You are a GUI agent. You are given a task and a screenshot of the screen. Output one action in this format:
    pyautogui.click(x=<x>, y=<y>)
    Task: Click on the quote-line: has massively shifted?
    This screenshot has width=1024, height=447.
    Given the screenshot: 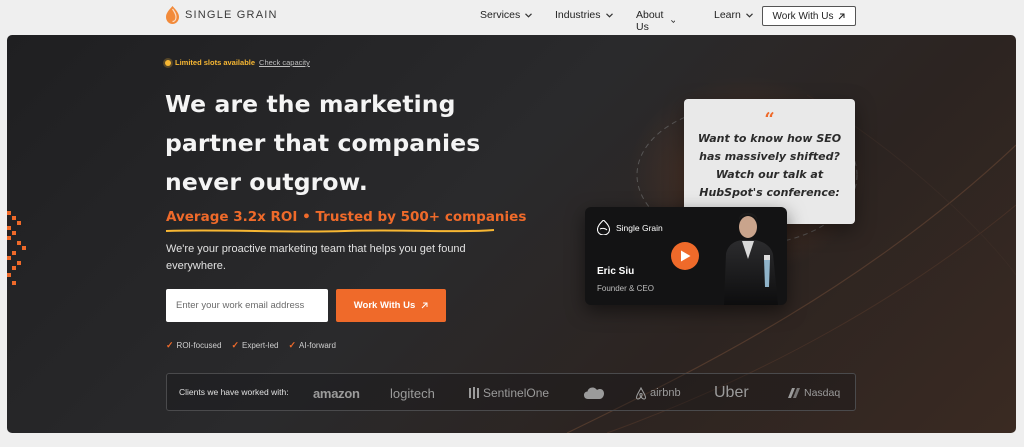 What is the action you would take?
    pyautogui.click(x=769, y=156)
    